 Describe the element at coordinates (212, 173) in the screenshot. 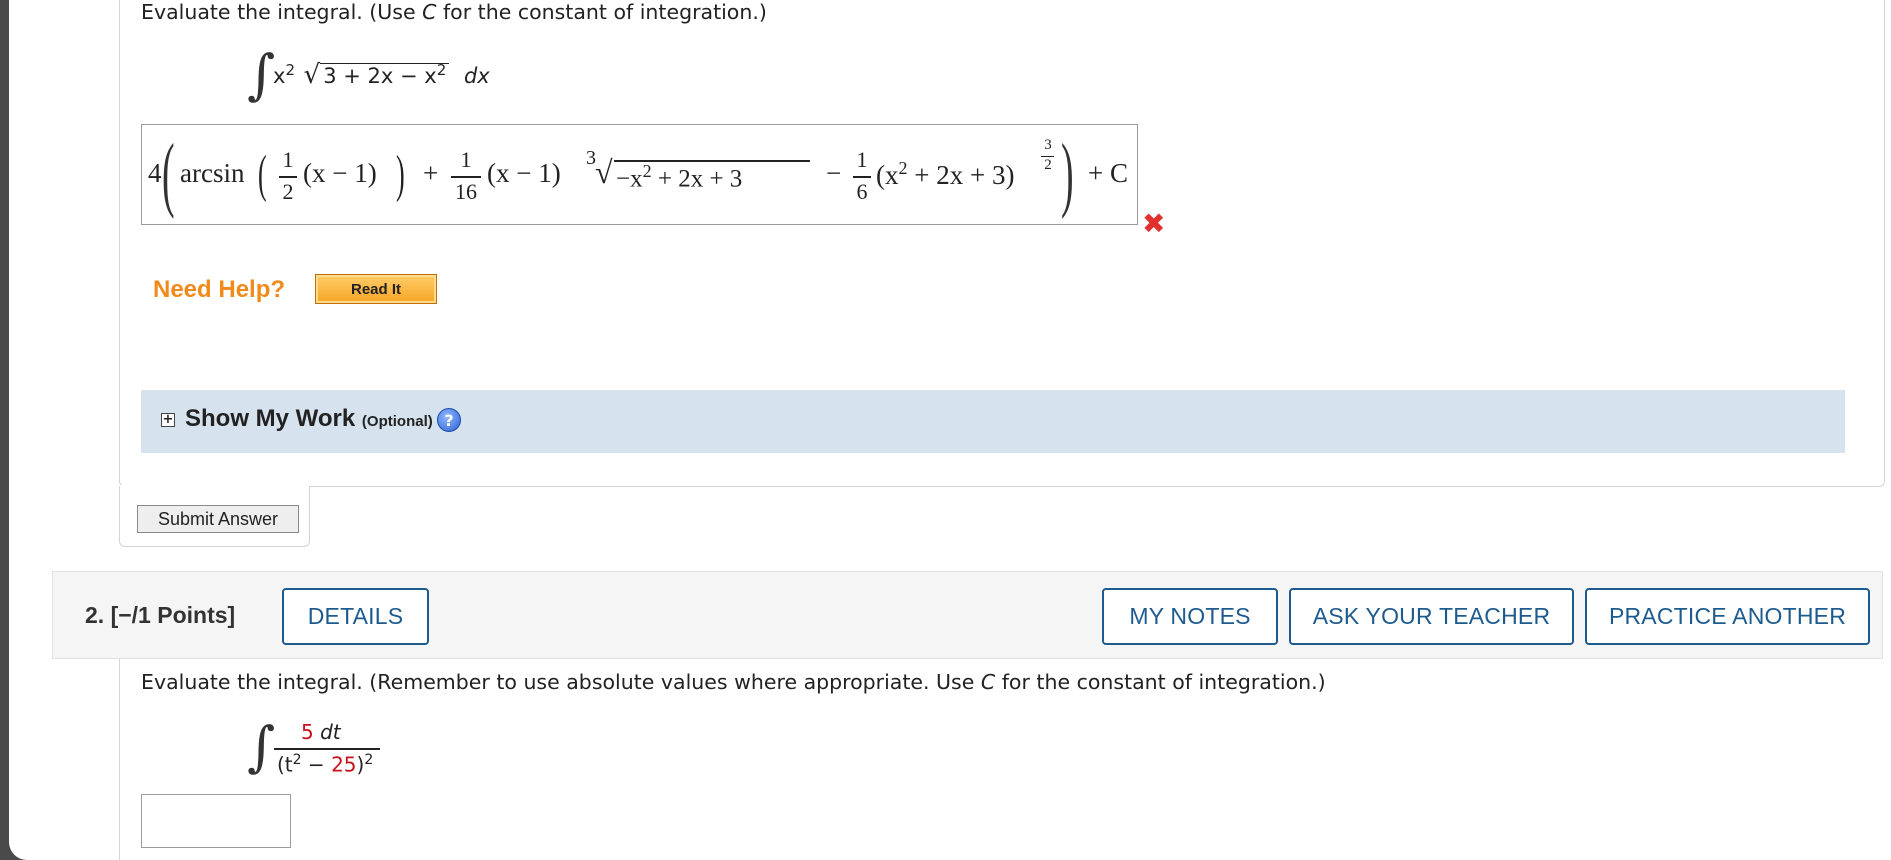

I see `answer-arcsin: arcsin` at that location.